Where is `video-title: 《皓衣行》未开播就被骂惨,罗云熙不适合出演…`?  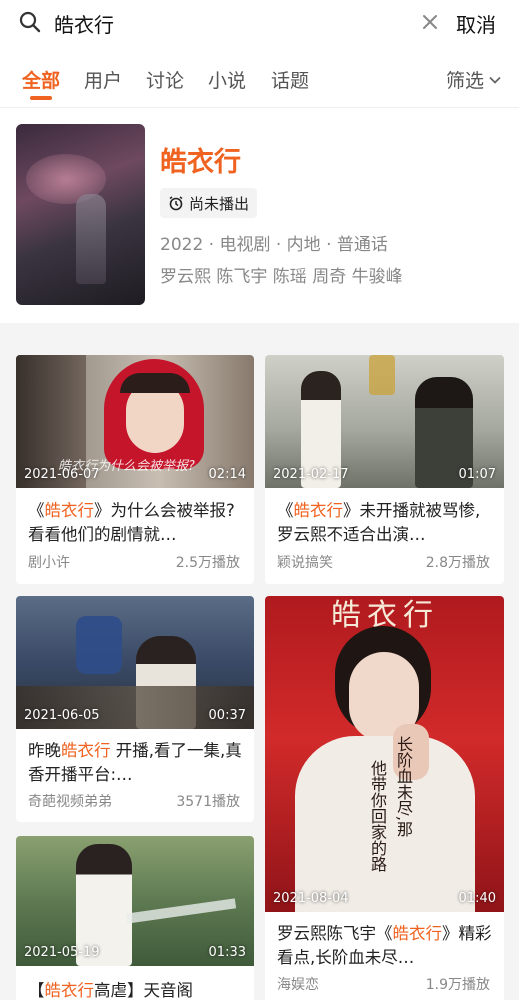
video-title: 《皓衣行》未开播就被骂惨,罗云熙不适合出演… is located at coordinates (384, 523).